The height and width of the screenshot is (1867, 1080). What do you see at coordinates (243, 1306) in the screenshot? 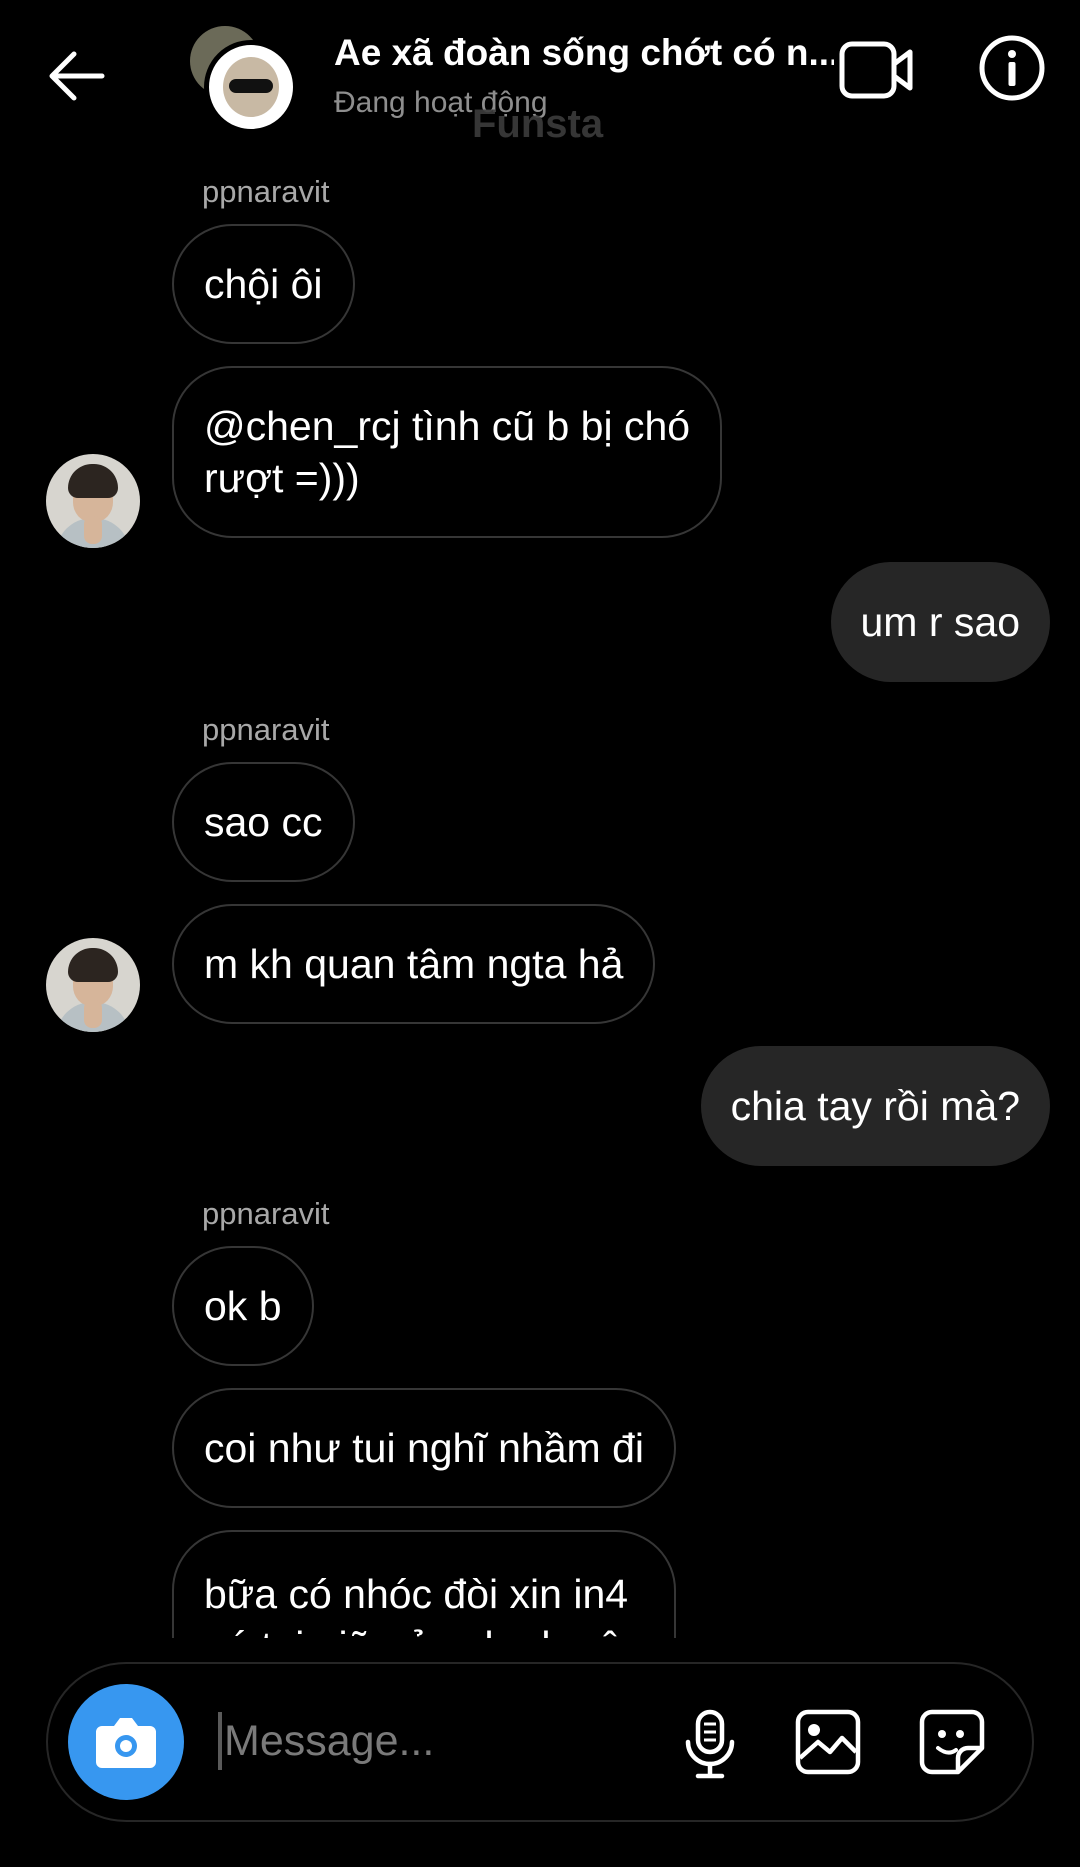
I see `message-bubble-incoming: ok b` at bounding box center [243, 1306].